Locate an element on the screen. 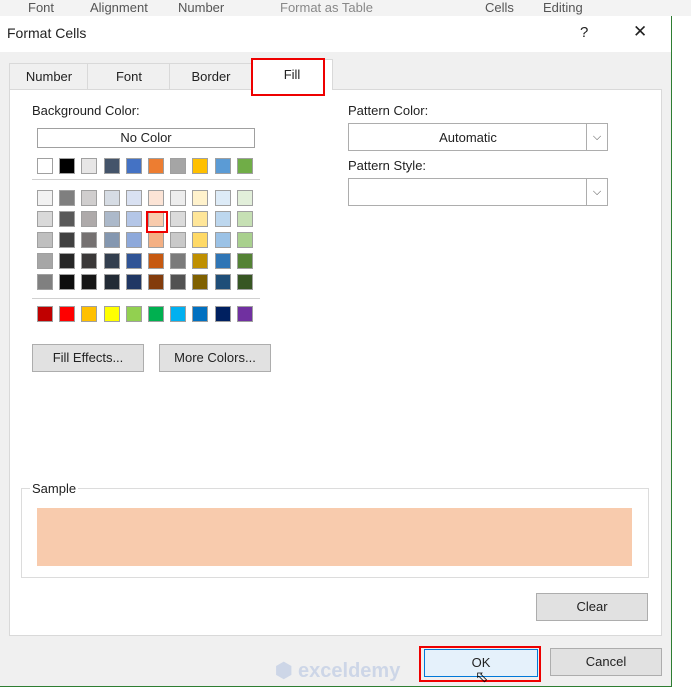 Image resolution: width=691 pixels, height=700 pixels. watermark-logo: ⬢ exceldemy is located at coordinates (337, 670).